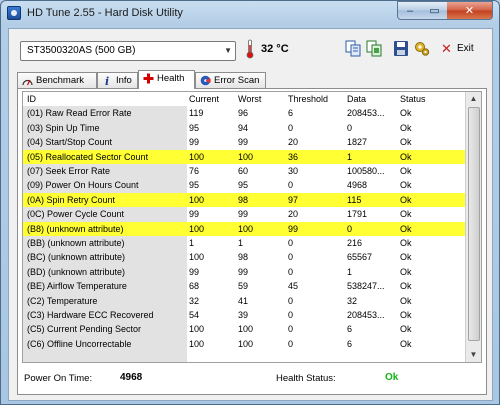 This screenshot has height=405, width=500. What do you see at coordinates (293, 214) in the screenshot?
I see `threshold-value: 20` at bounding box center [293, 214].